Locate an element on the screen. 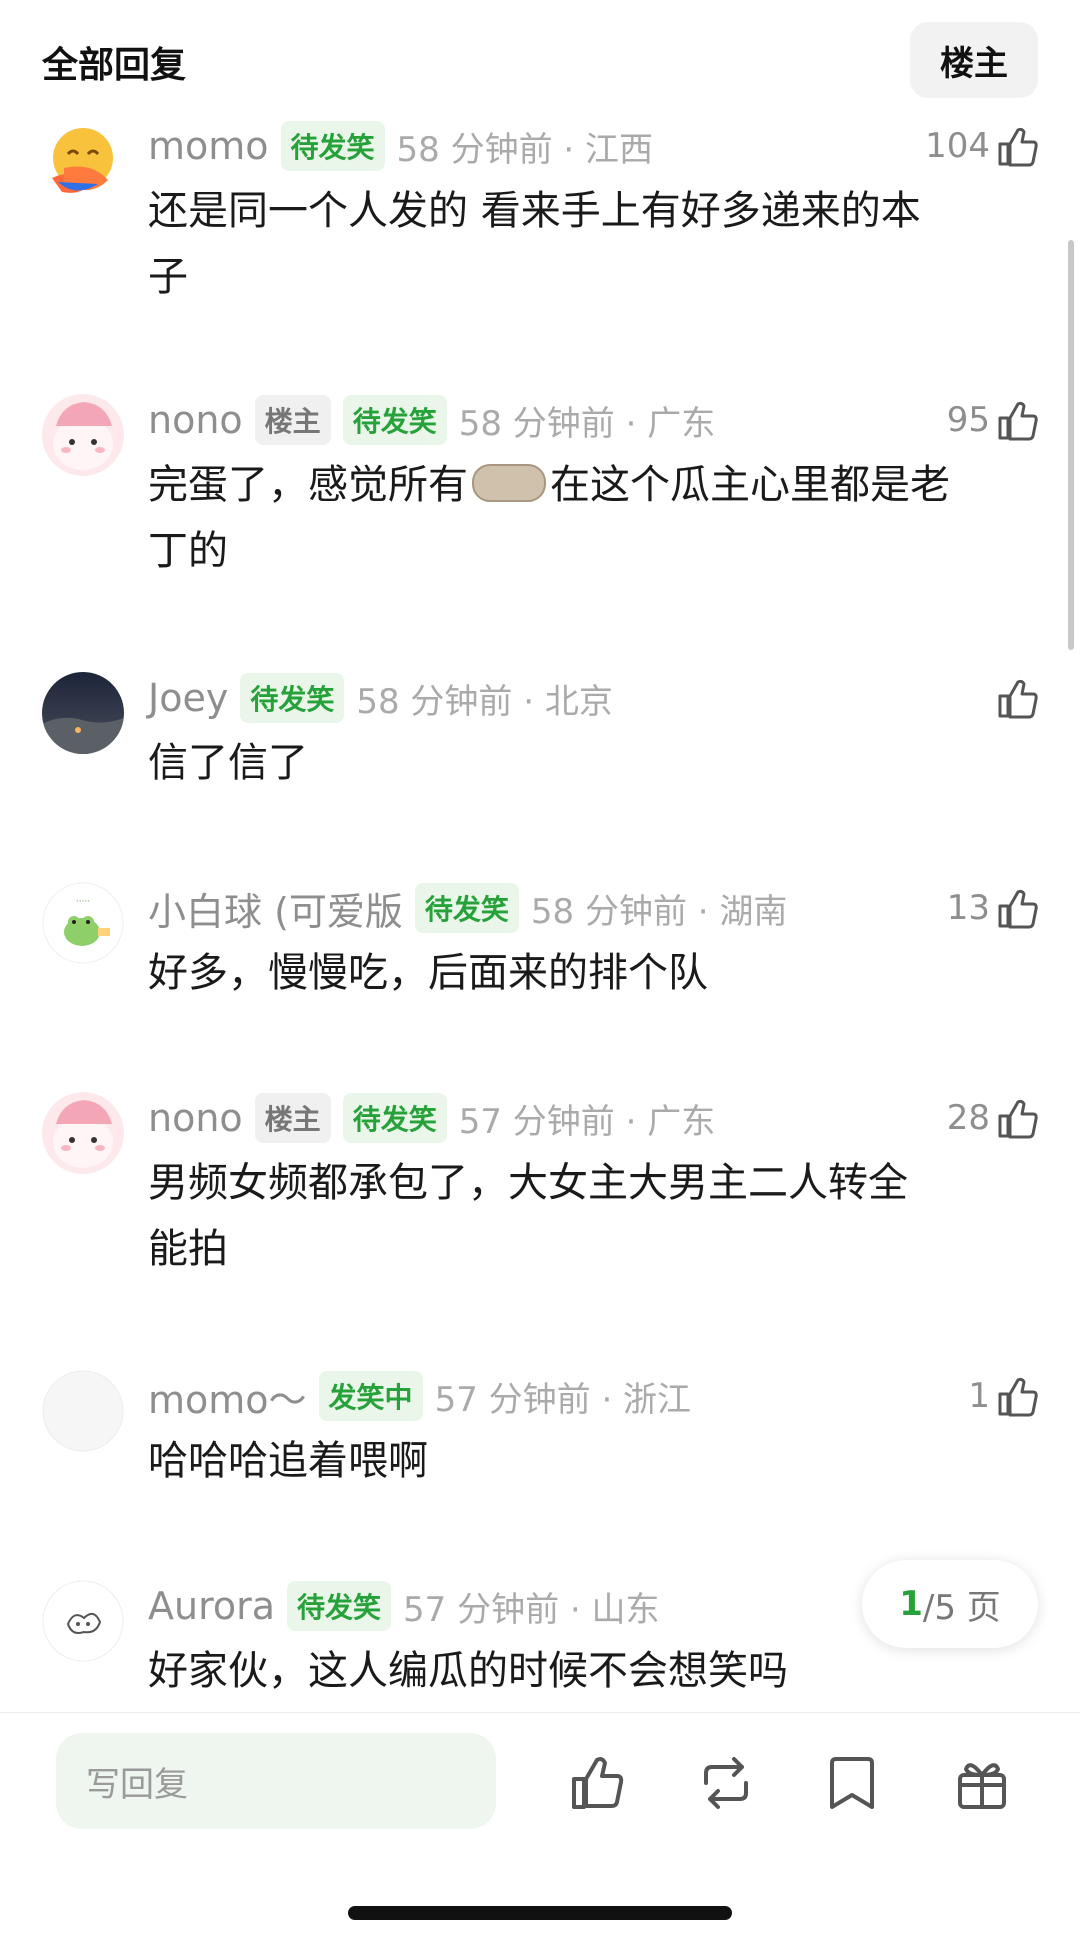 The height and width of the screenshot is (1943, 1080). username: Aurora is located at coordinates (211, 1606).